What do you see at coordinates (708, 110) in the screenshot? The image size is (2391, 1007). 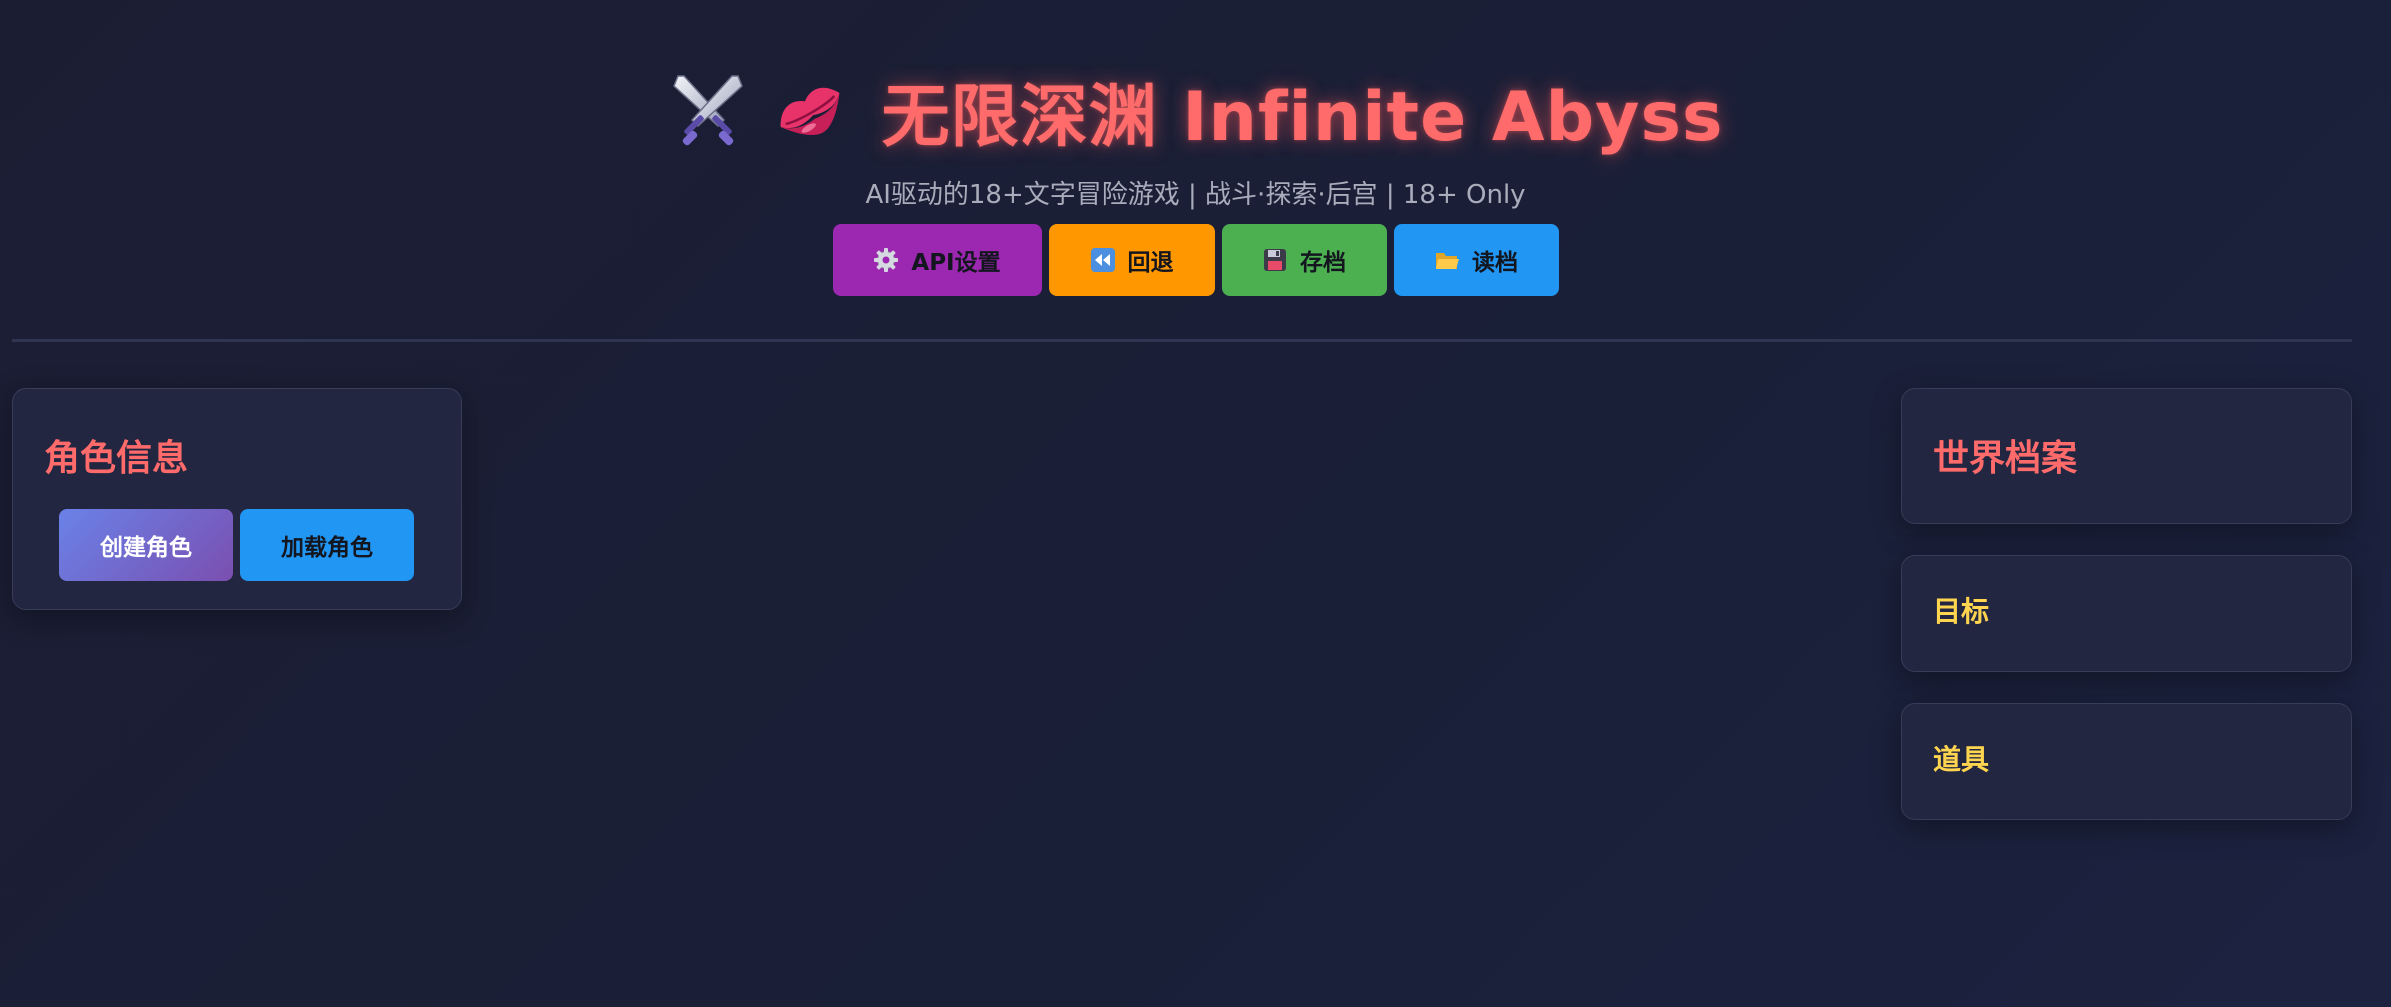 I see `crossed-swords-icon` at bounding box center [708, 110].